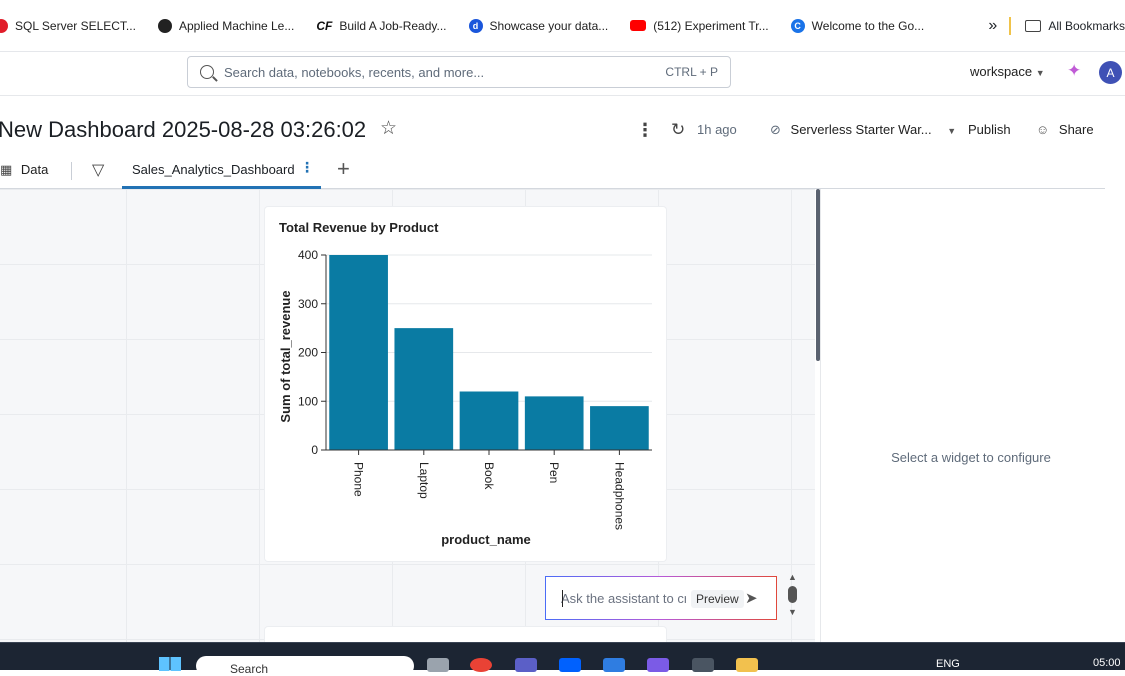  Describe the element at coordinates (1110, 72) in the screenshot. I see `avatar: A` at that location.